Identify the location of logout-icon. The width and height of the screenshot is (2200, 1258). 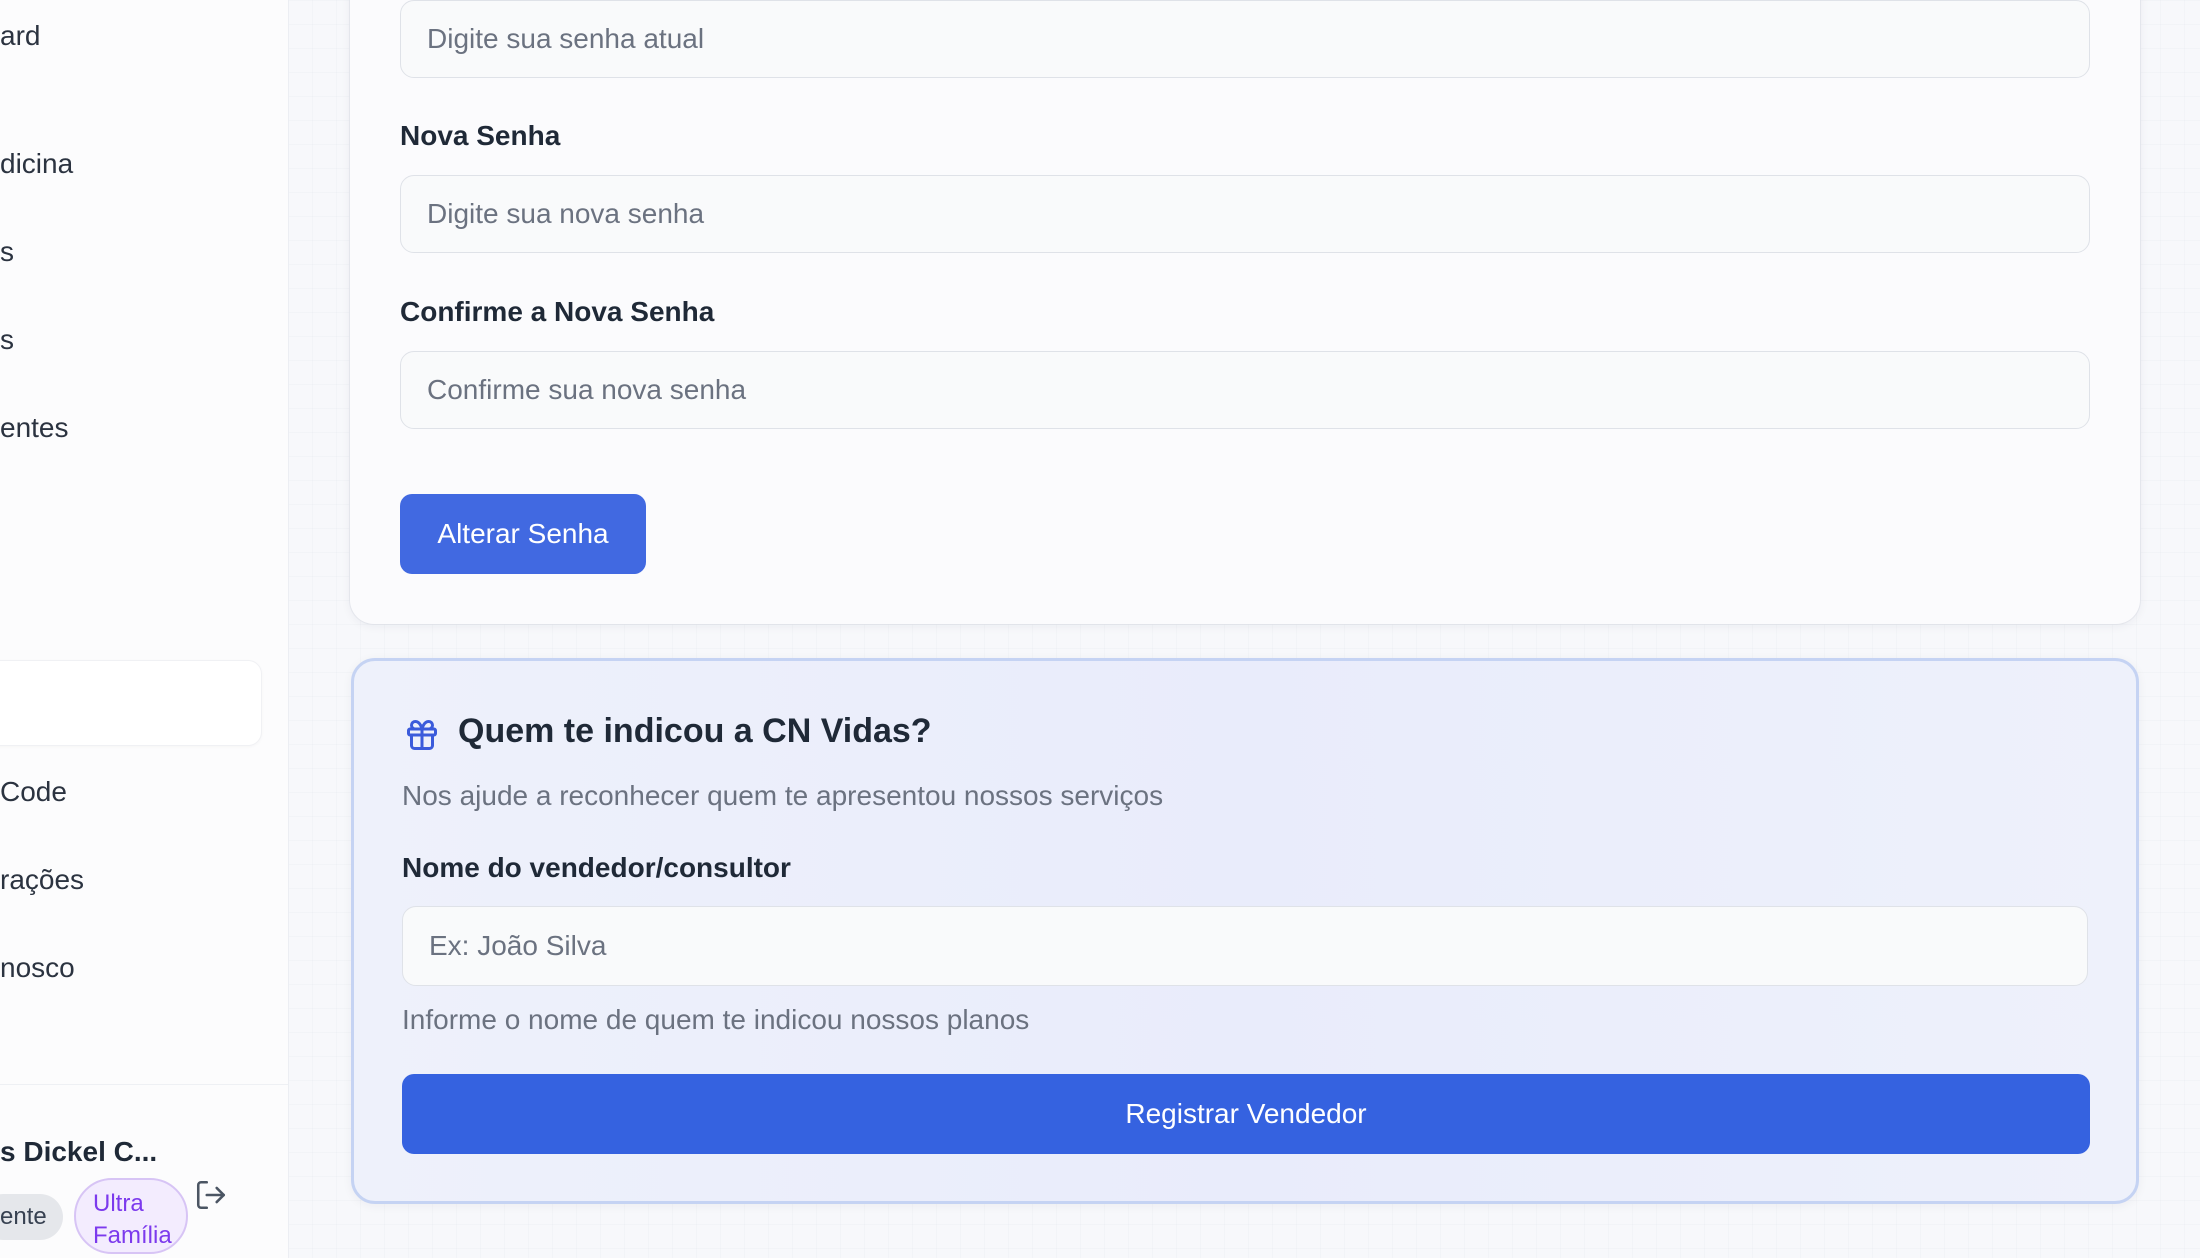
(211, 1195).